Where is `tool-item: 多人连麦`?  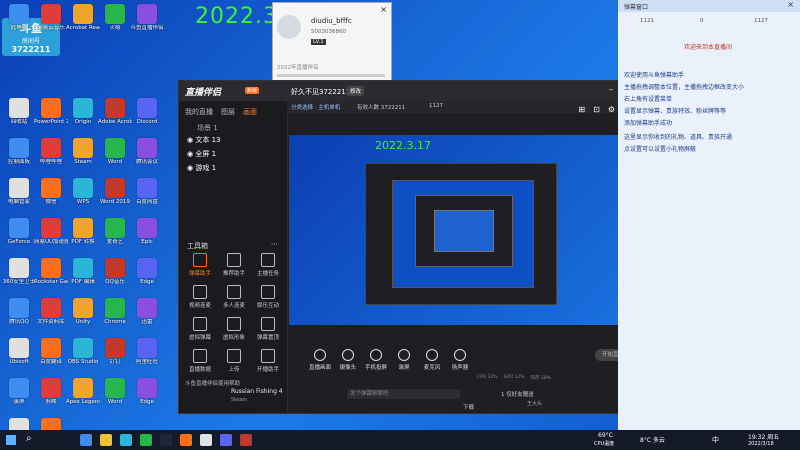 tool-item: 多人连麦 is located at coordinates (234, 297).